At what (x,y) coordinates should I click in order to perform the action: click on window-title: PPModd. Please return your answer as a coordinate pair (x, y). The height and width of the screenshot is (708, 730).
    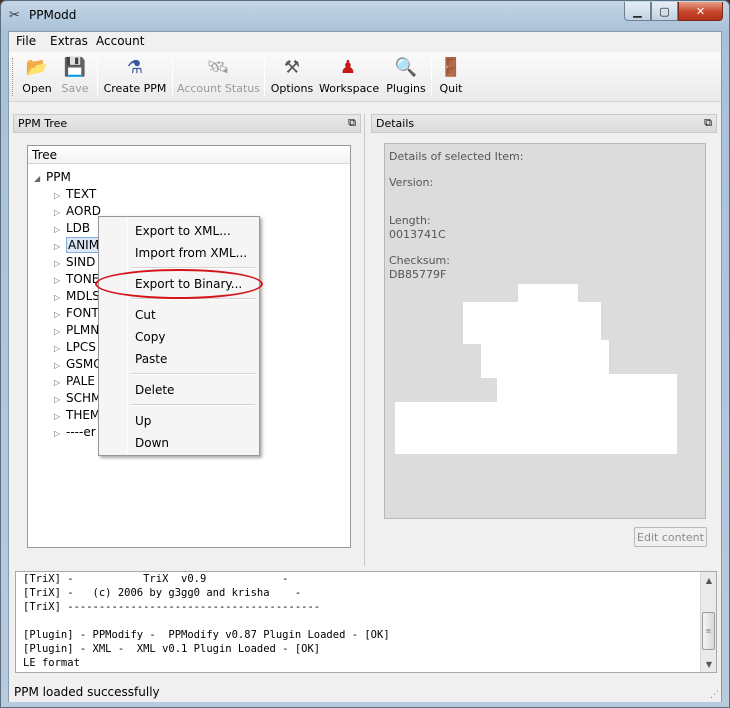
    Looking at the image, I should click on (53, 15).